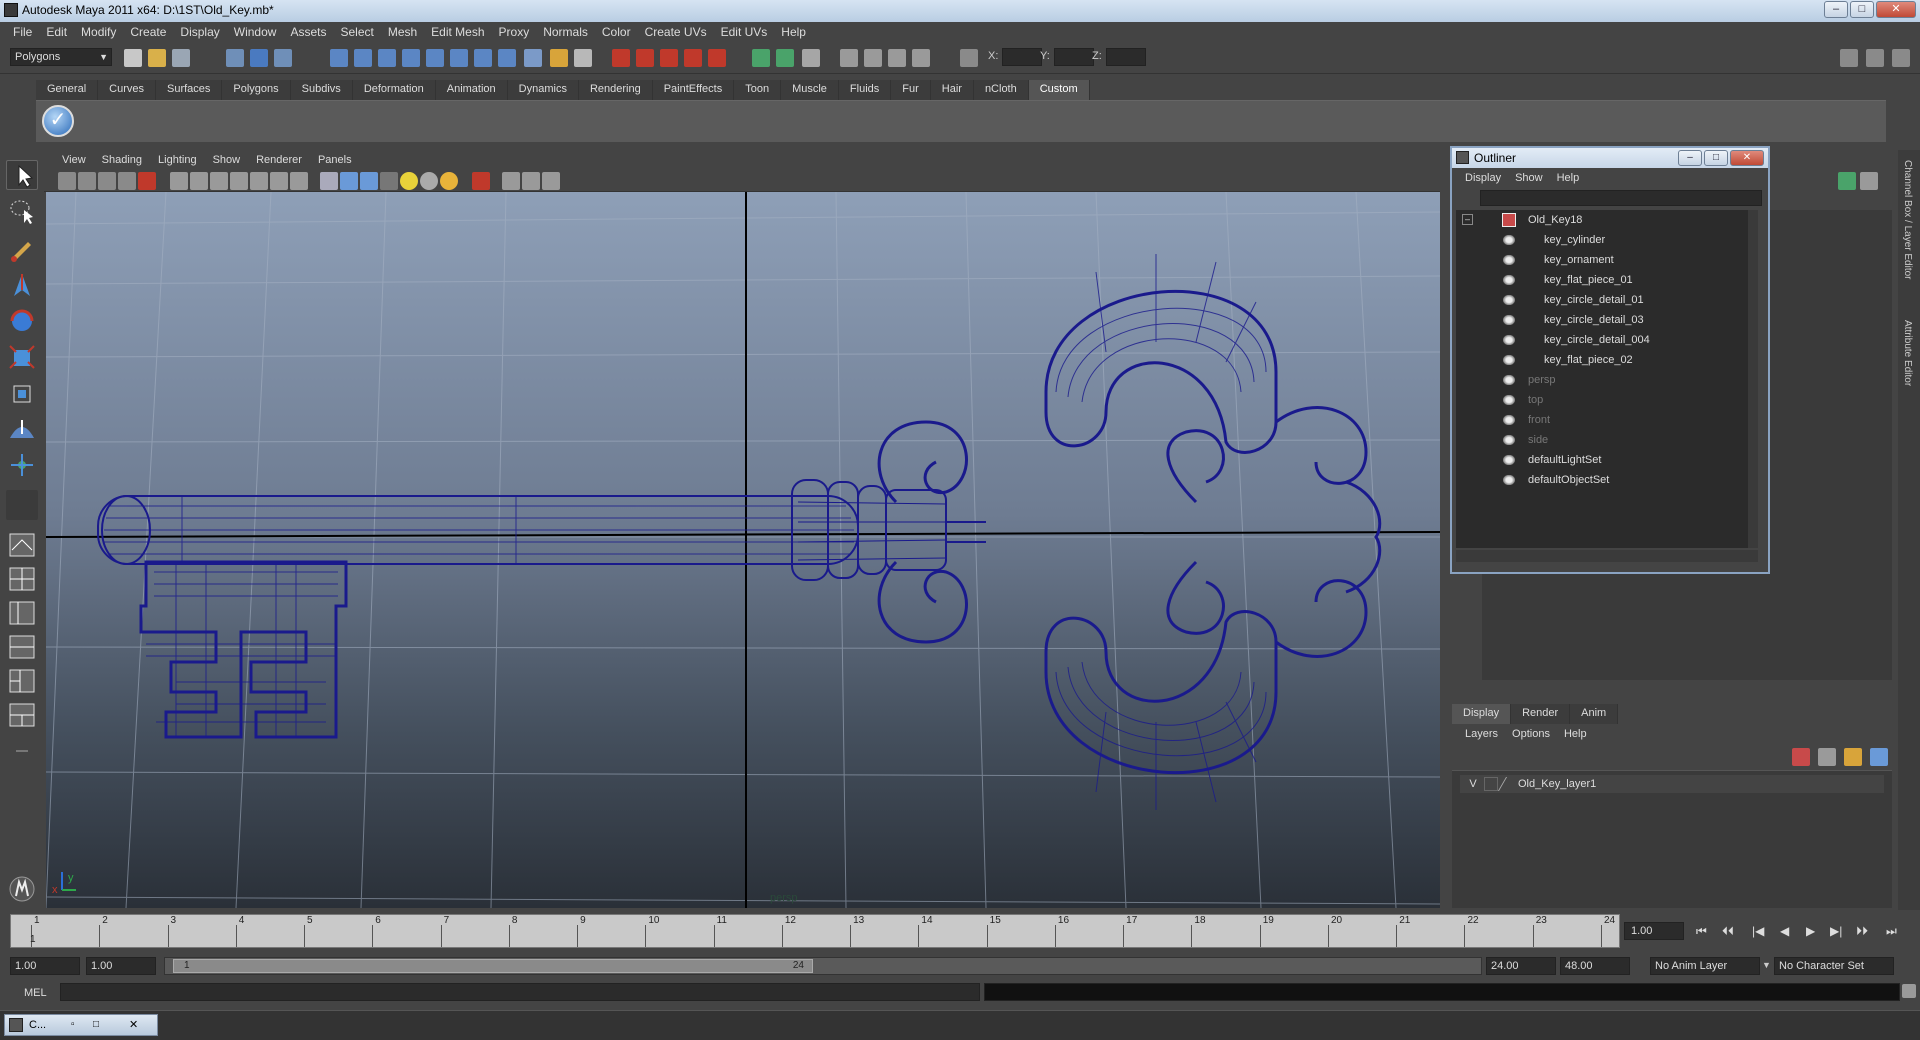 This screenshot has width=1920, height=1040. Describe the element at coordinates (1747, 158) in the screenshot. I see `outliner-close-button: ✕` at that location.